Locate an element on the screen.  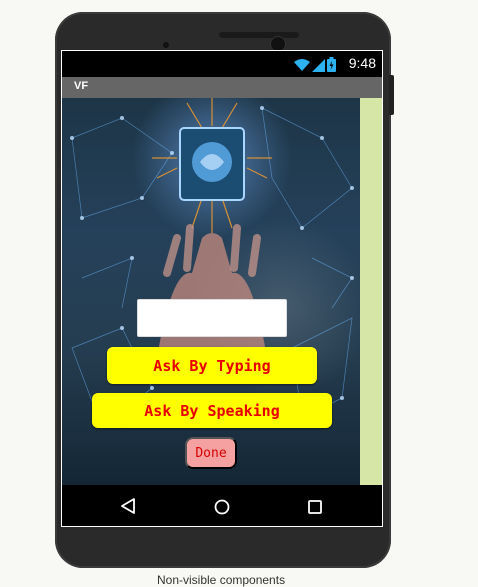
back-icon is located at coordinates (128, 506).